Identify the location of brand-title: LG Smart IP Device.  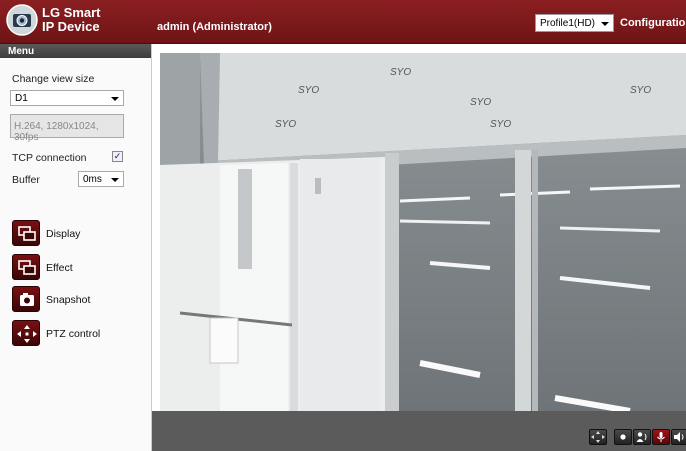
(71, 20).